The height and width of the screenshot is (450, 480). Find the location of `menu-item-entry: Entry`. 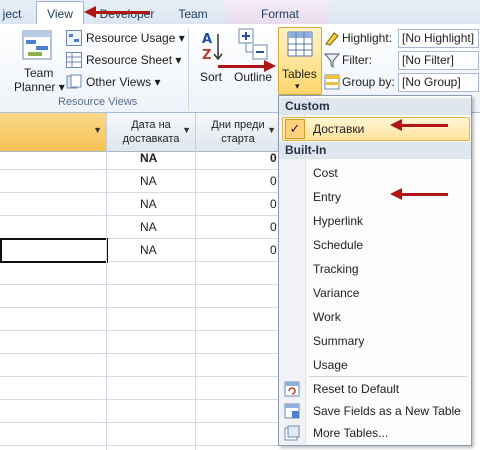

menu-item-entry: Entry is located at coordinates (327, 197).